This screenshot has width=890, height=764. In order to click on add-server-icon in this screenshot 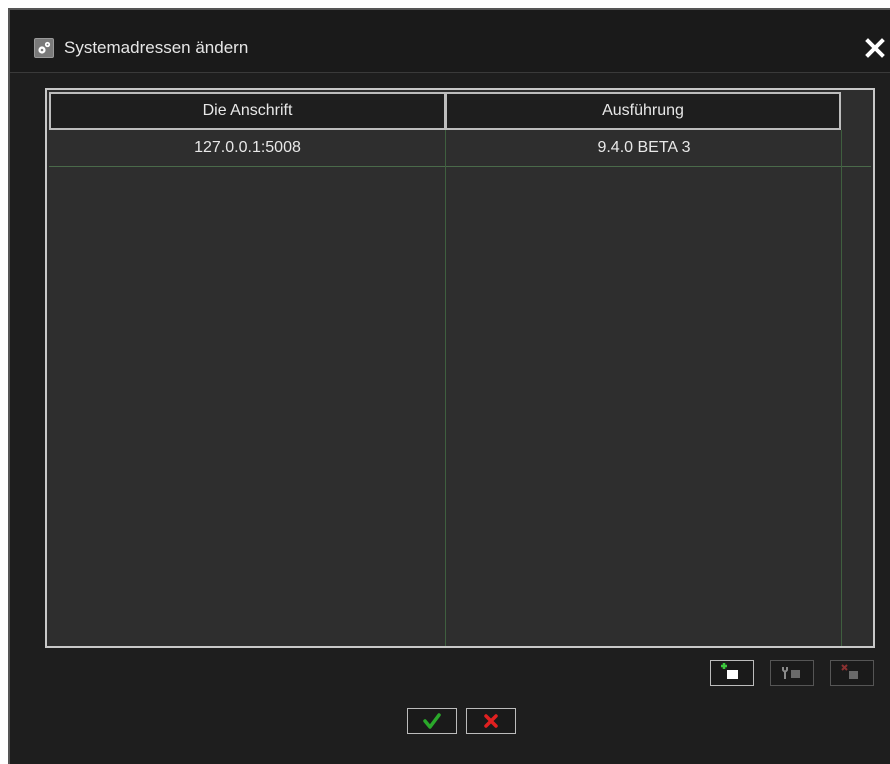, I will do `click(729, 671)`.